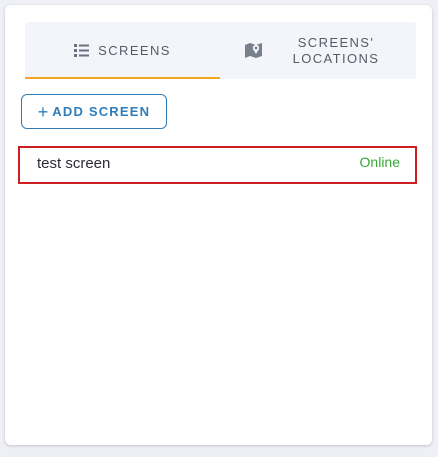  Describe the element at coordinates (134, 50) in the screenshot. I see `tab-screens-label: SCREENS` at that location.